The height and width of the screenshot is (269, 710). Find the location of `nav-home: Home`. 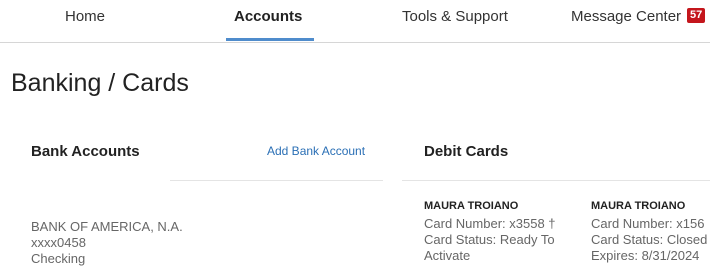

nav-home: Home is located at coordinates (87, 21).